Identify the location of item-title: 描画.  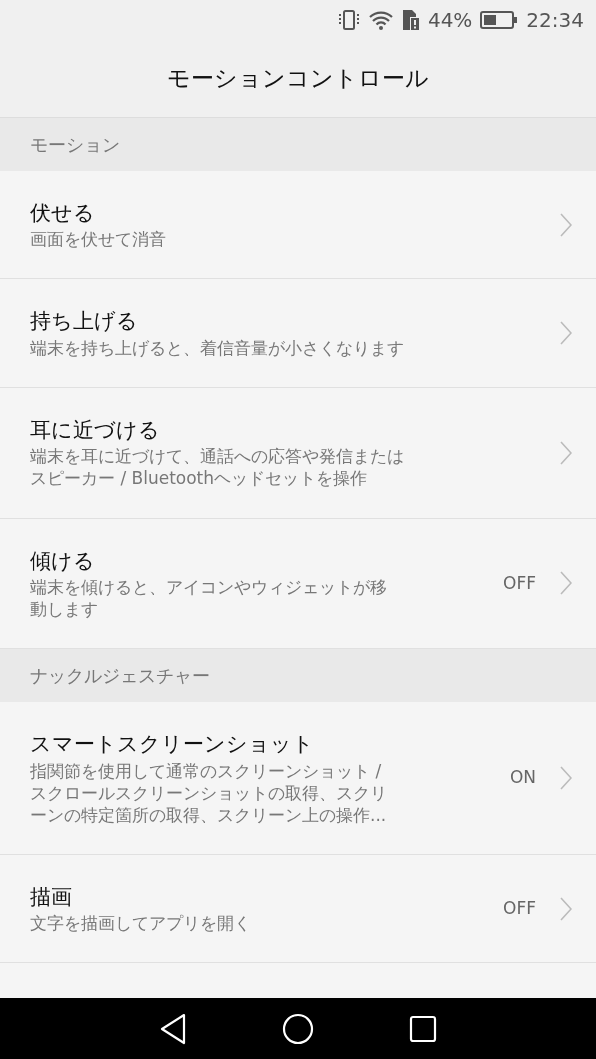
(51, 897).